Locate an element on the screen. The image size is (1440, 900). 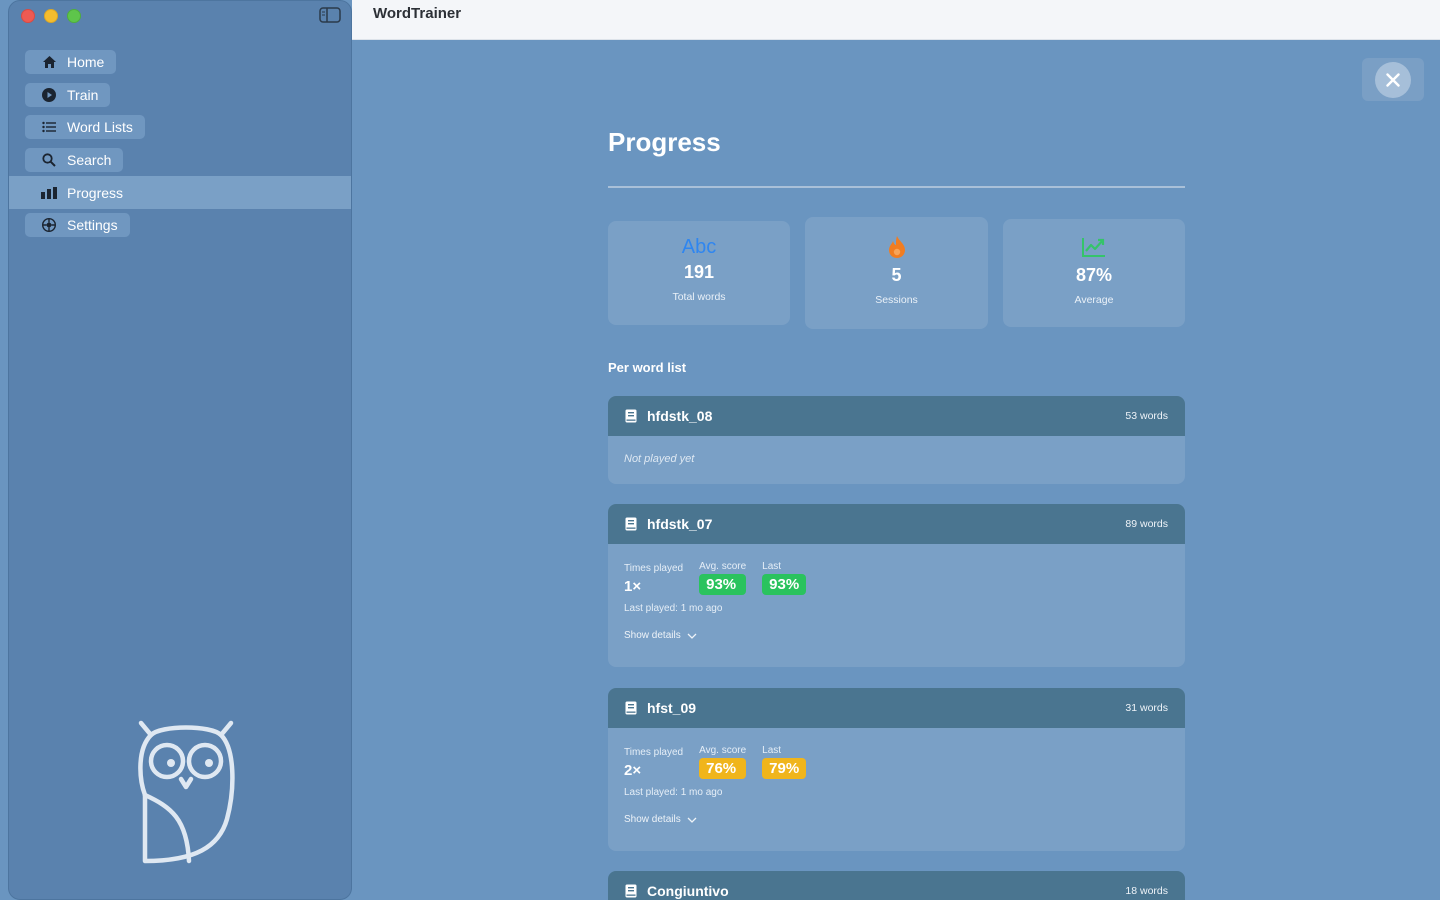
times-played-value: 2× is located at coordinates (633, 770).